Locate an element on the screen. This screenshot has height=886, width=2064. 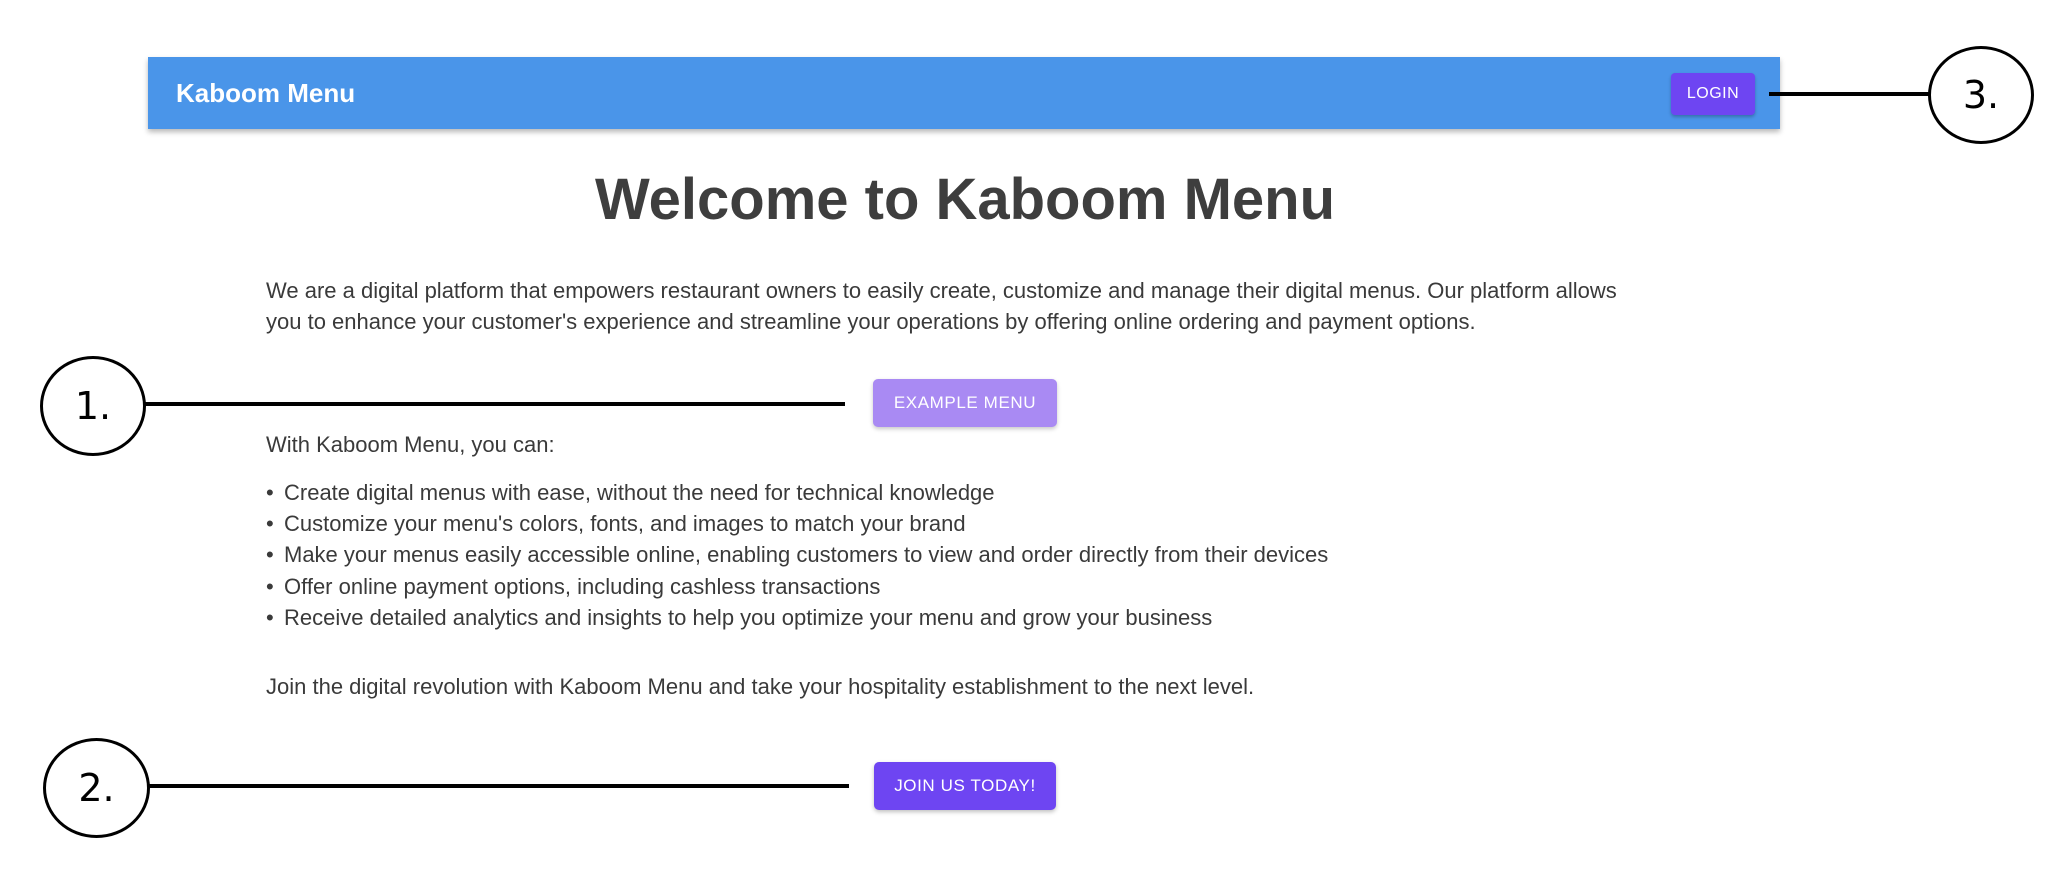
brand-title: Kaboom Menu is located at coordinates (265, 93).